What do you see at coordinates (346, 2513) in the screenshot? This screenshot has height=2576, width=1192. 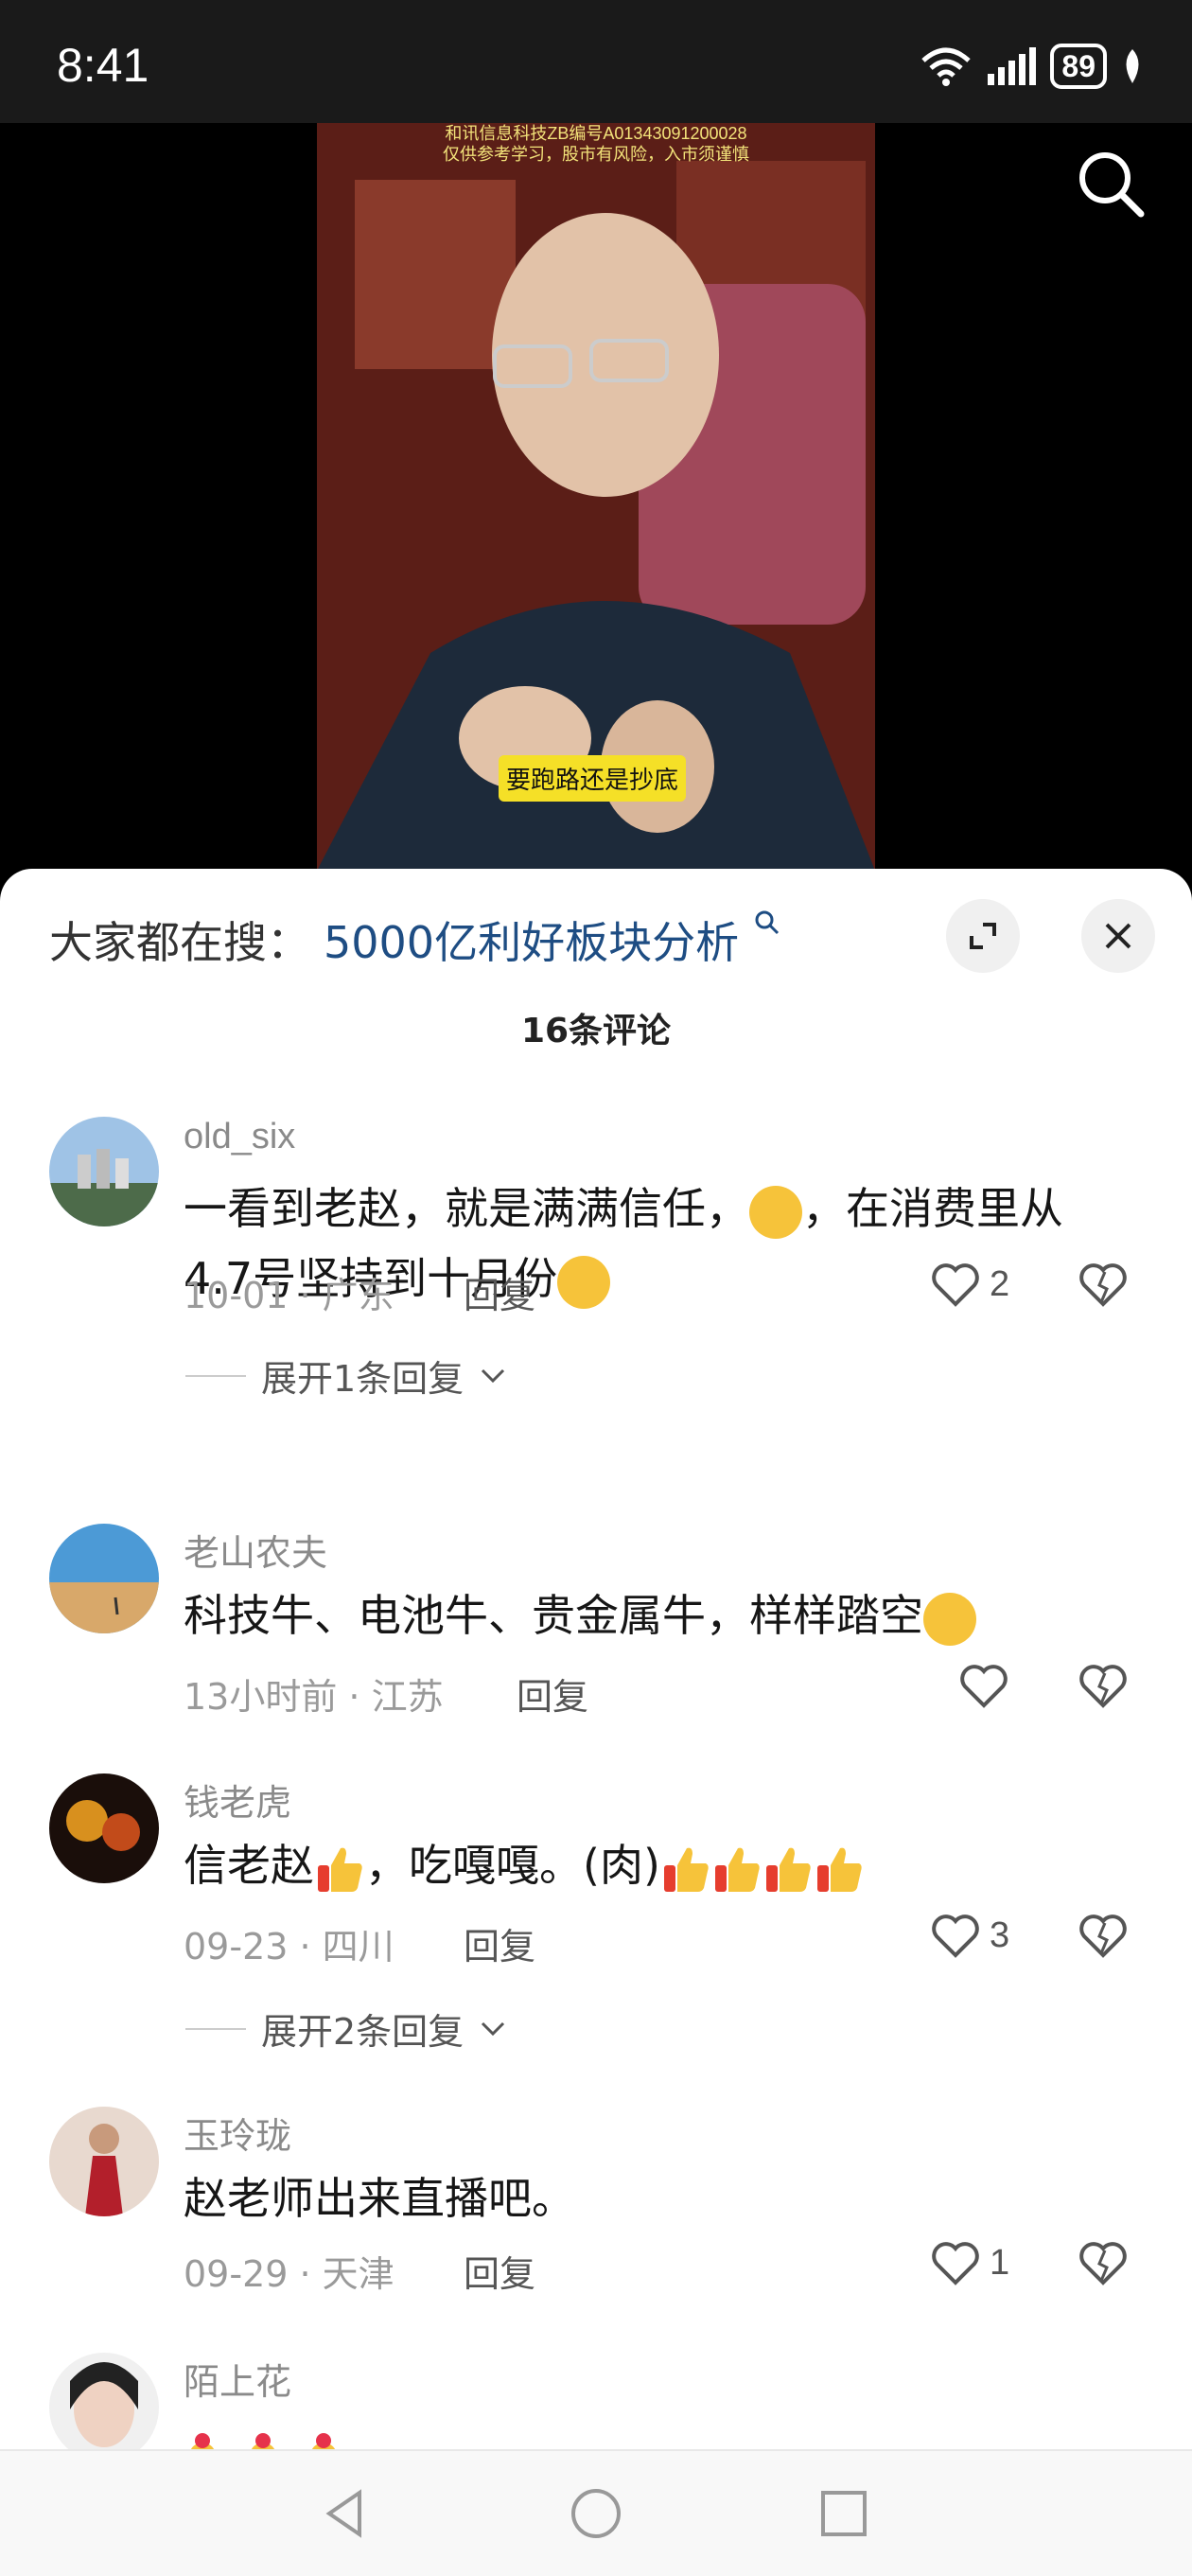 I see `back-nav-icon` at bounding box center [346, 2513].